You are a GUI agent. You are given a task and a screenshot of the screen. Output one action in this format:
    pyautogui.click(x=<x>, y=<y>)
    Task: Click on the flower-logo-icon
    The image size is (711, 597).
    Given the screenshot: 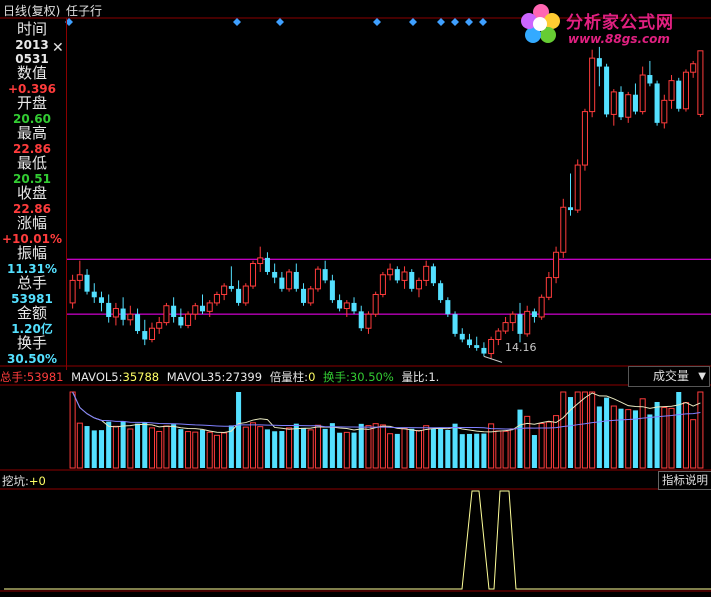 What is the action you would take?
    pyautogui.click(x=540, y=23)
    